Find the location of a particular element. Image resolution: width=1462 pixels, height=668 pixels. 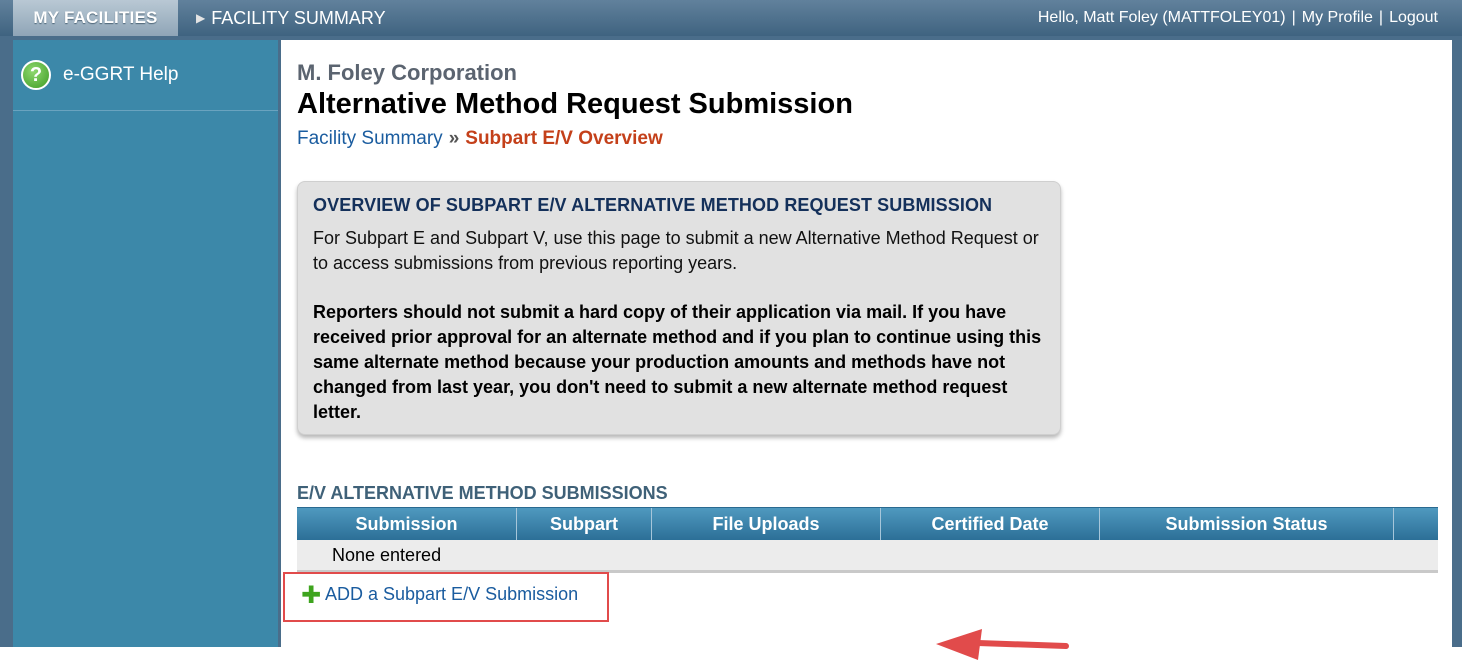

breadcrumb-facility-summary-link: Facility Summary is located at coordinates (370, 138).